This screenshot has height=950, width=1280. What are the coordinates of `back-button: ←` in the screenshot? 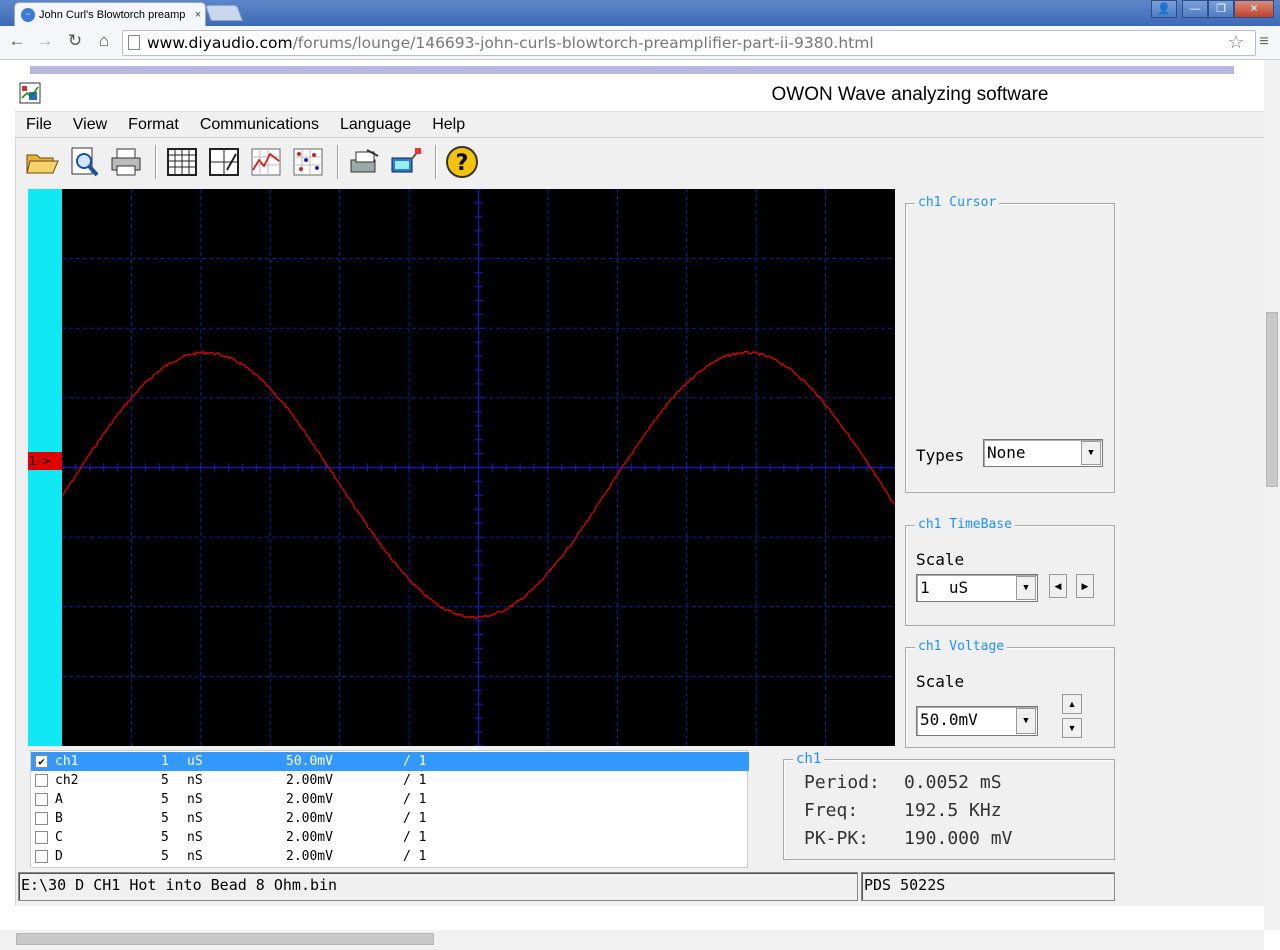 It's located at (17, 41).